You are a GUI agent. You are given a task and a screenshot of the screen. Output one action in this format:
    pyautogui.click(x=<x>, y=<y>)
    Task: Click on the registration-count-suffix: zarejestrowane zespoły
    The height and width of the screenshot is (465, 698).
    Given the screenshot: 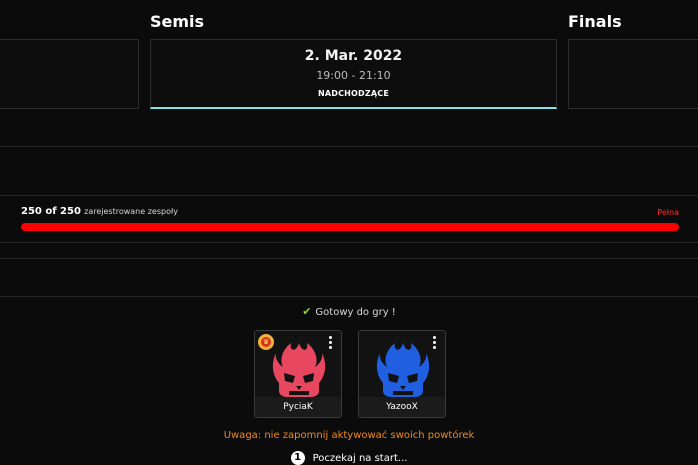 What is the action you would take?
    pyautogui.click(x=131, y=211)
    